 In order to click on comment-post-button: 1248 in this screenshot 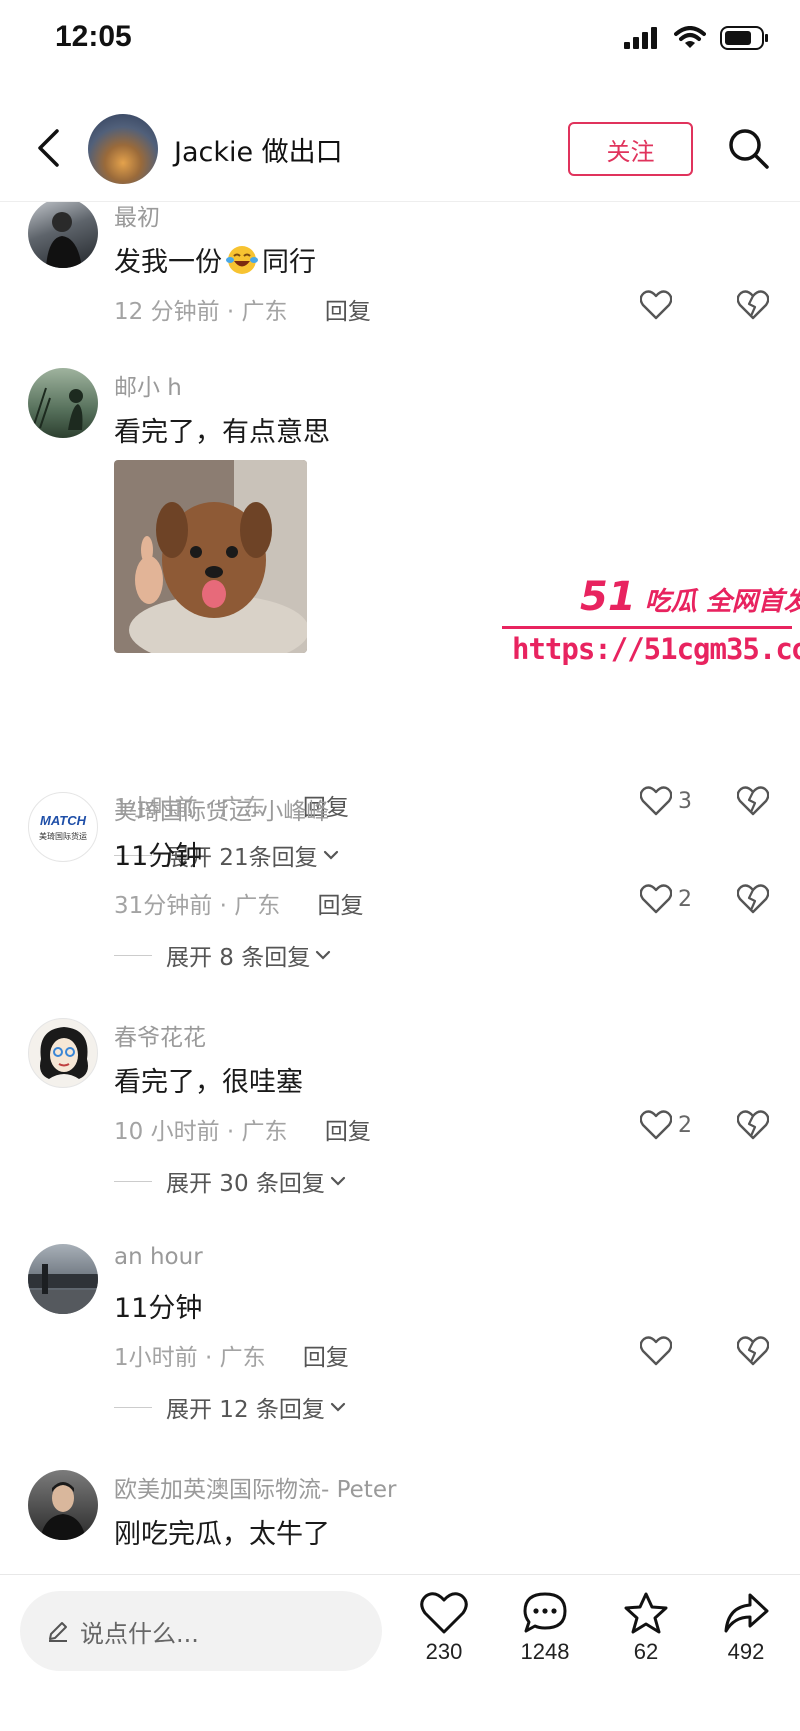, I will do `click(545, 1628)`.